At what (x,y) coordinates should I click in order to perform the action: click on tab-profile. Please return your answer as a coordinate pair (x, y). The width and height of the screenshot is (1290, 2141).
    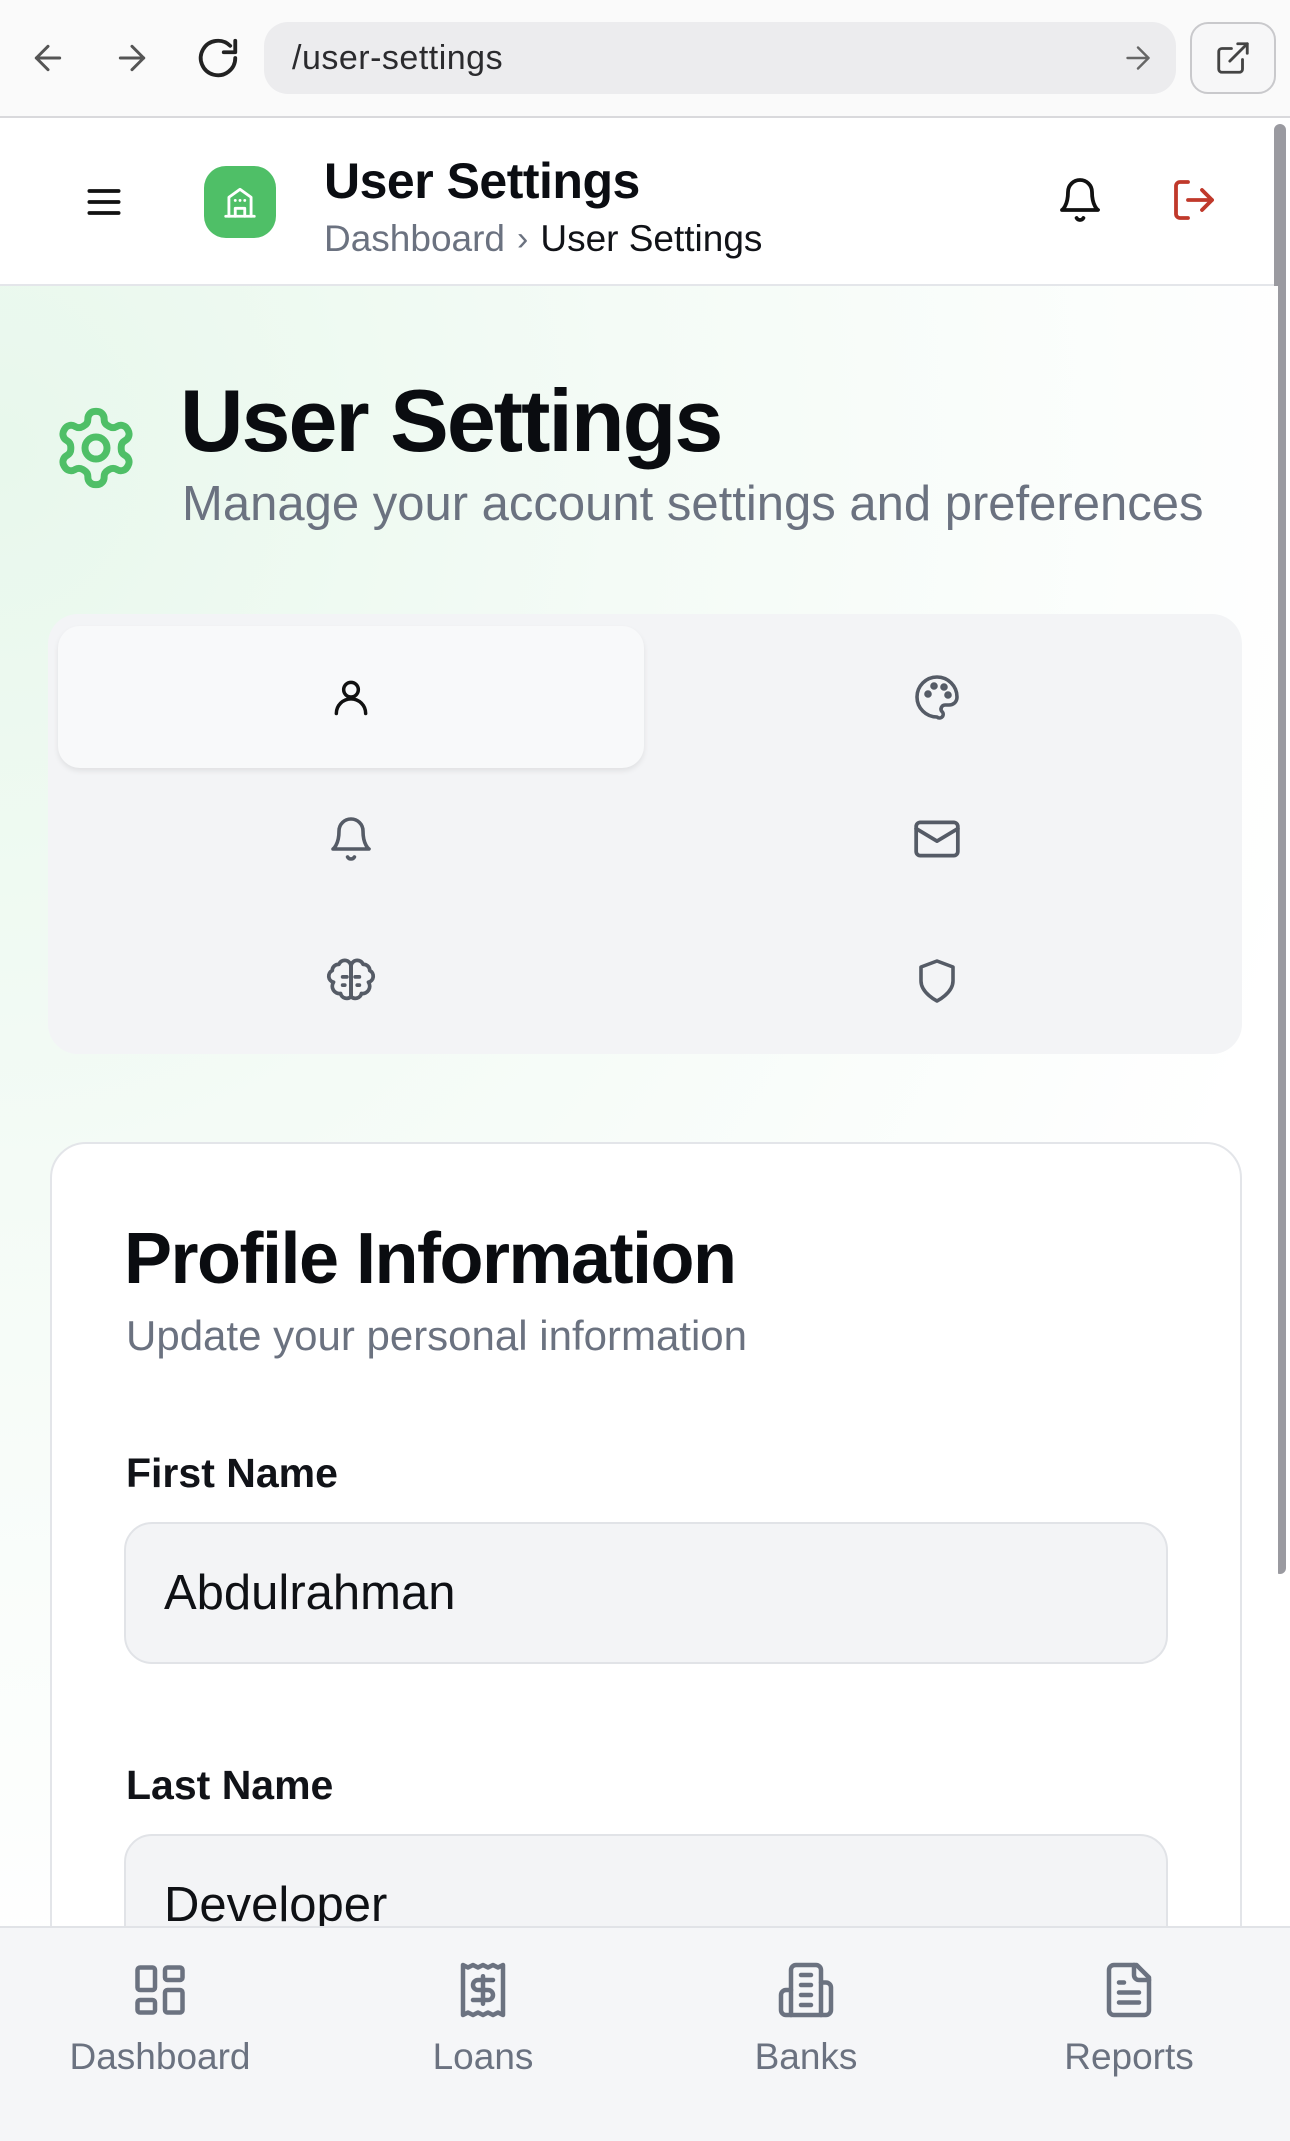
    Looking at the image, I should click on (351, 697).